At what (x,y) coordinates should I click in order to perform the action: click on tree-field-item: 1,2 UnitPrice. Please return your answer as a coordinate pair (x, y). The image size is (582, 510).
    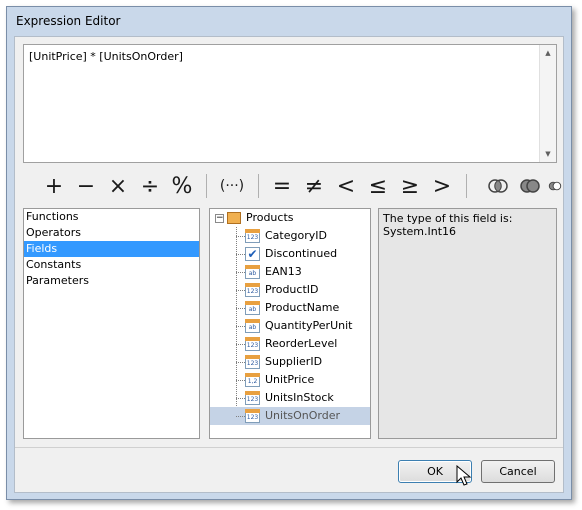
    Looking at the image, I should click on (290, 380).